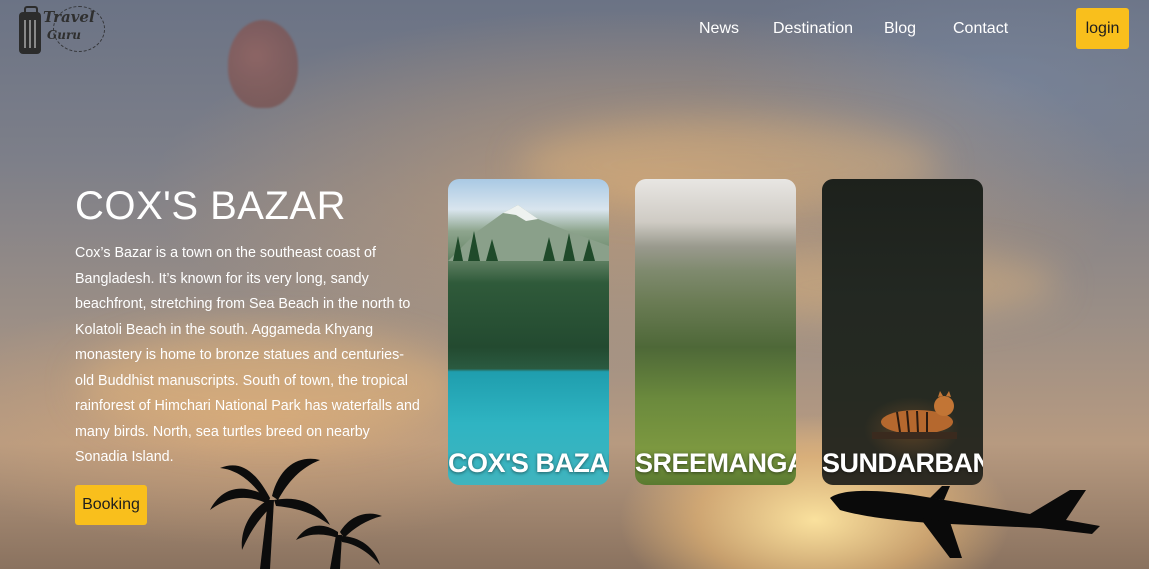  I want to click on booking-button: Booking, so click(111, 505).